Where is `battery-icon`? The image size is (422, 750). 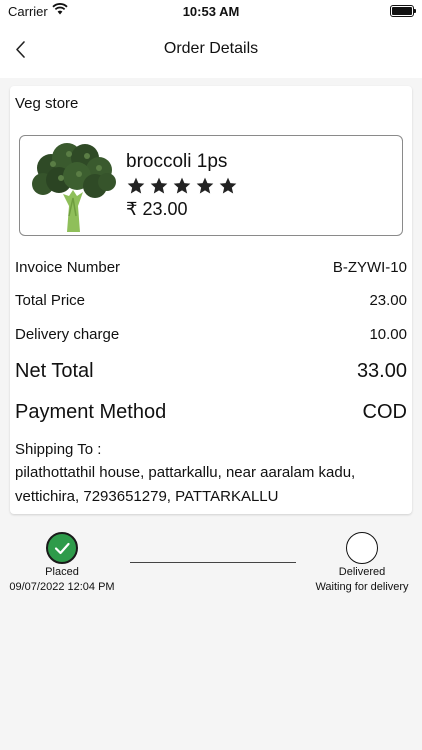 battery-icon is located at coordinates (403, 11).